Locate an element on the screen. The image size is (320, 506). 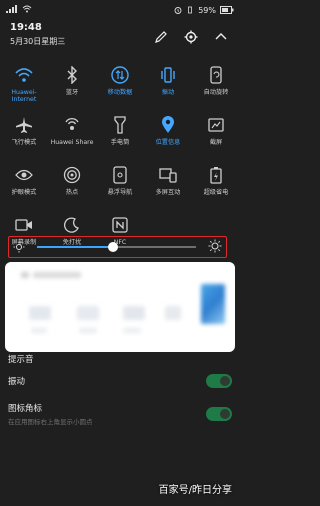
nfc-icon is located at coordinates (120, 225).